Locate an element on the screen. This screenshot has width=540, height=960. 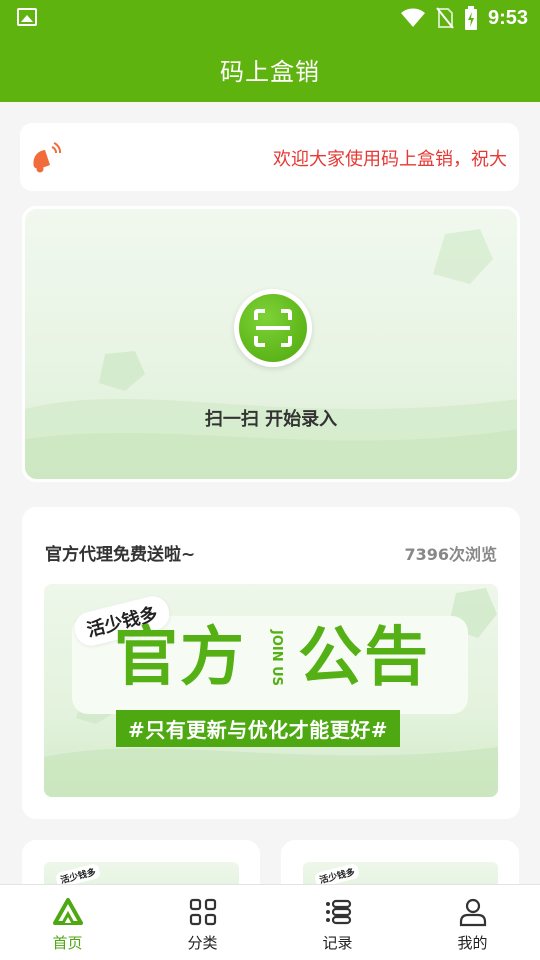
notice-bar: 欢迎大家使用码上盒销，祝大 is located at coordinates (269, 157).